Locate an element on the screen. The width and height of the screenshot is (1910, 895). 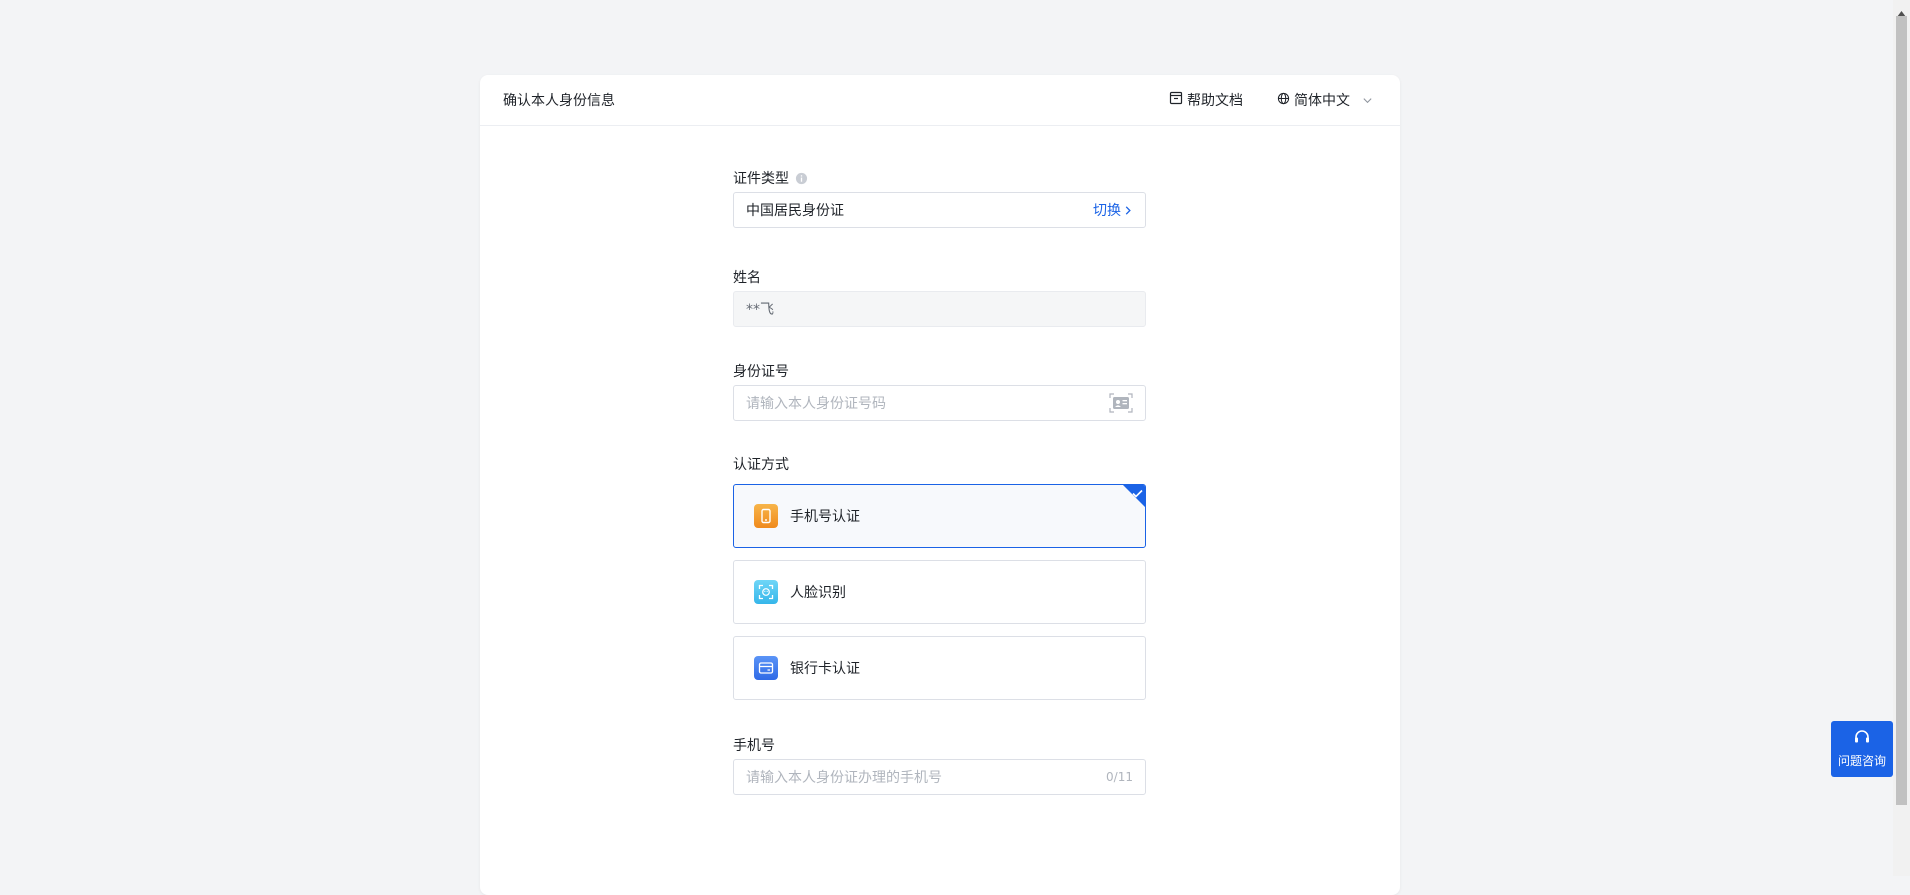
phone-input: 请输入本人身份证办理的手机号 0/11 is located at coordinates (939, 777).